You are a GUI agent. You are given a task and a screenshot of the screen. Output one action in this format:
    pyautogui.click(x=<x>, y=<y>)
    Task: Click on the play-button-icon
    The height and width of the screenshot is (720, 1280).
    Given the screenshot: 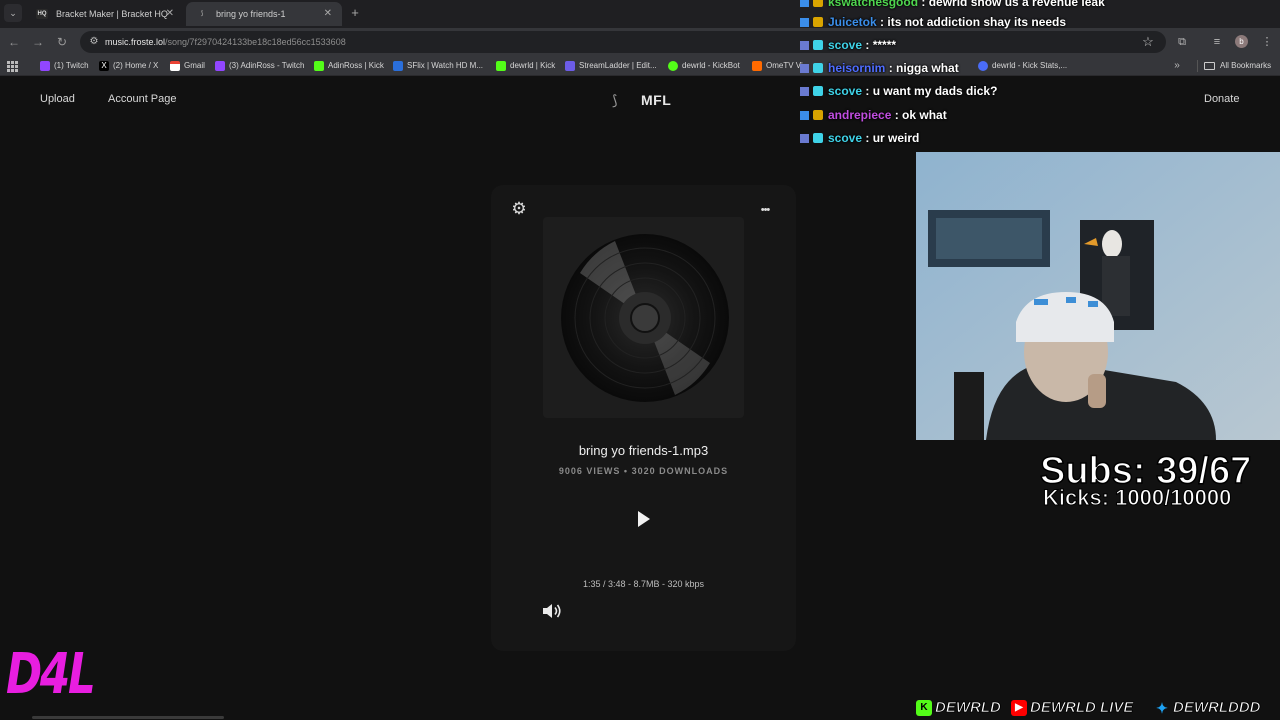 What is the action you would take?
    pyautogui.click(x=644, y=519)
    